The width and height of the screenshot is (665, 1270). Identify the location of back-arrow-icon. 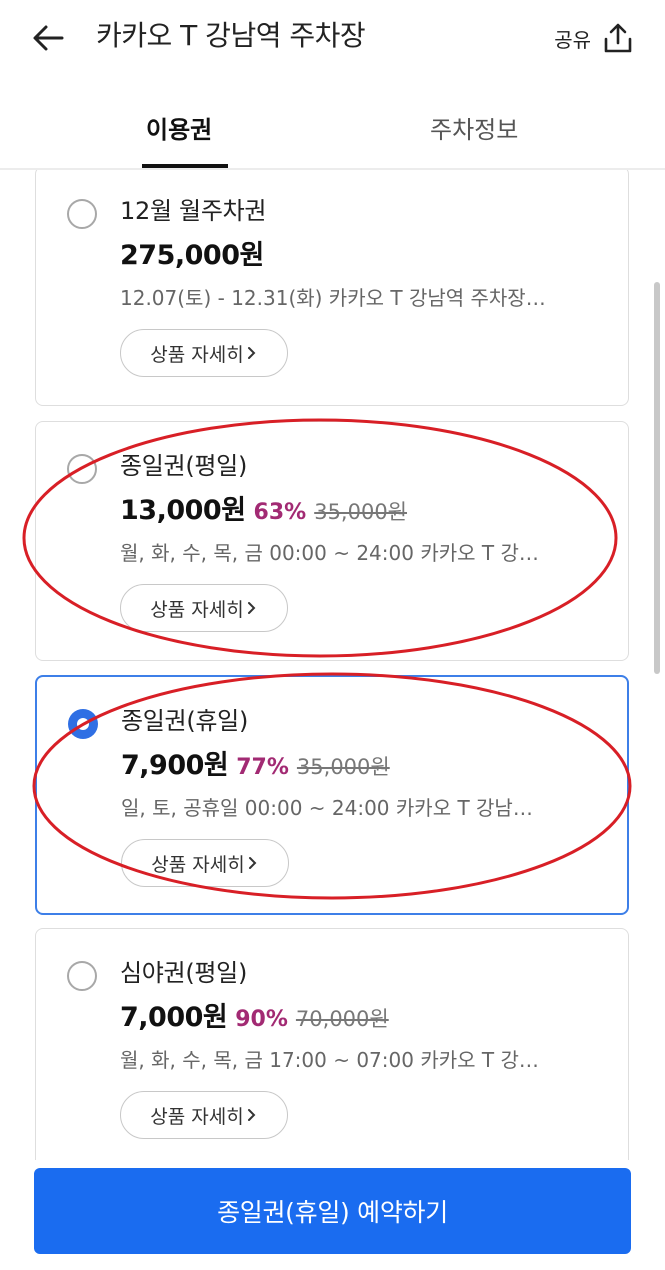
(48, 38).